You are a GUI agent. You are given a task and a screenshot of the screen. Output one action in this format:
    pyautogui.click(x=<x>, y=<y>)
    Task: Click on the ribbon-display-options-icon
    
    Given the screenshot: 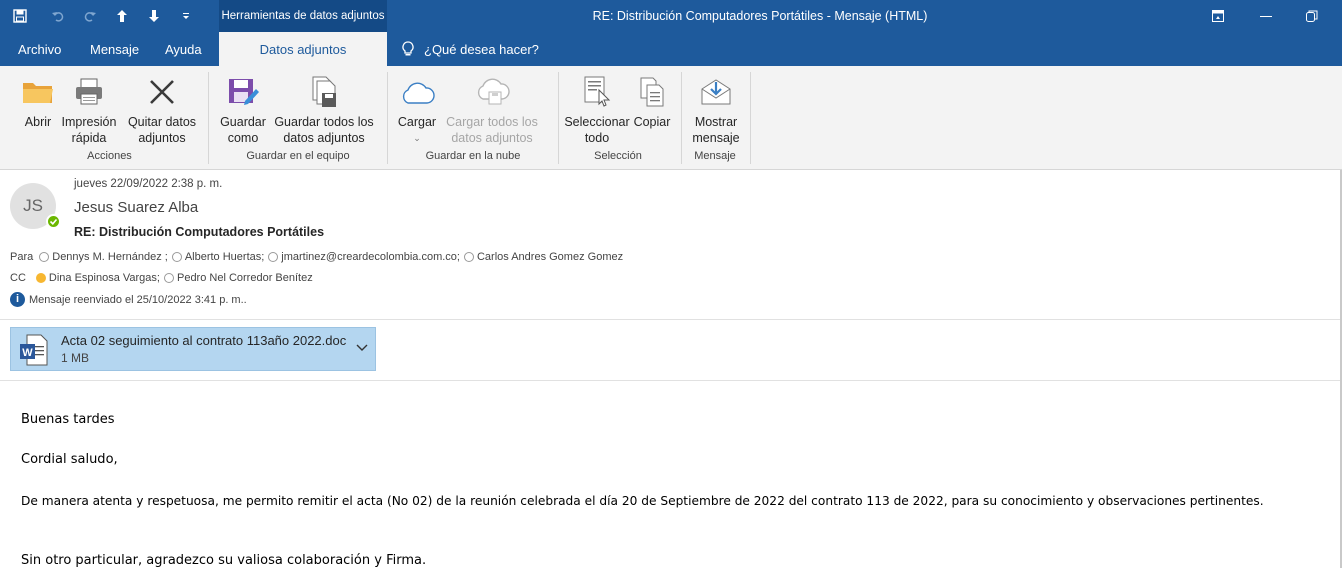 What is the action you would take?
    pyautogui.click(x=1218, y=16)
    